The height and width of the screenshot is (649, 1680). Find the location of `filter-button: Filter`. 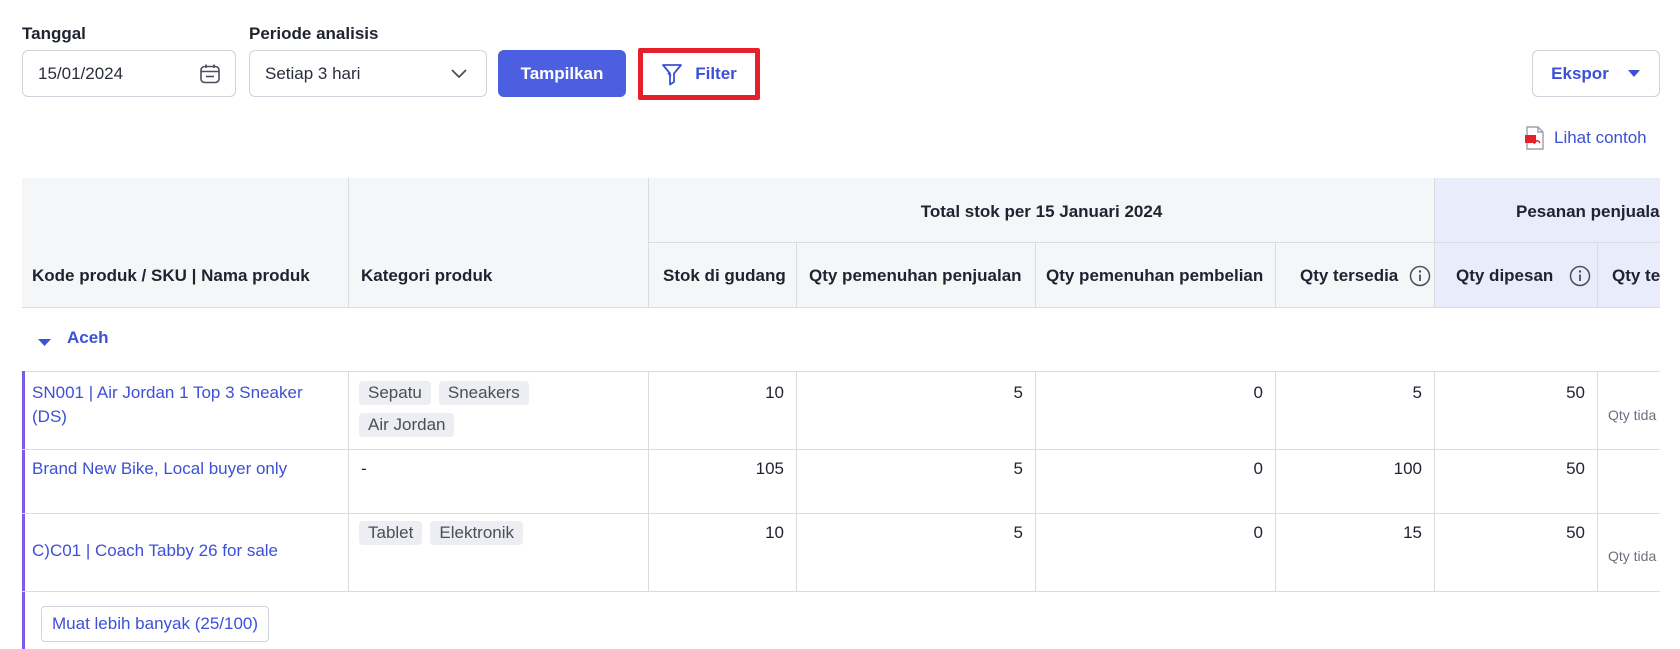

filter-button: Filter is located at coordinates (699, 74).